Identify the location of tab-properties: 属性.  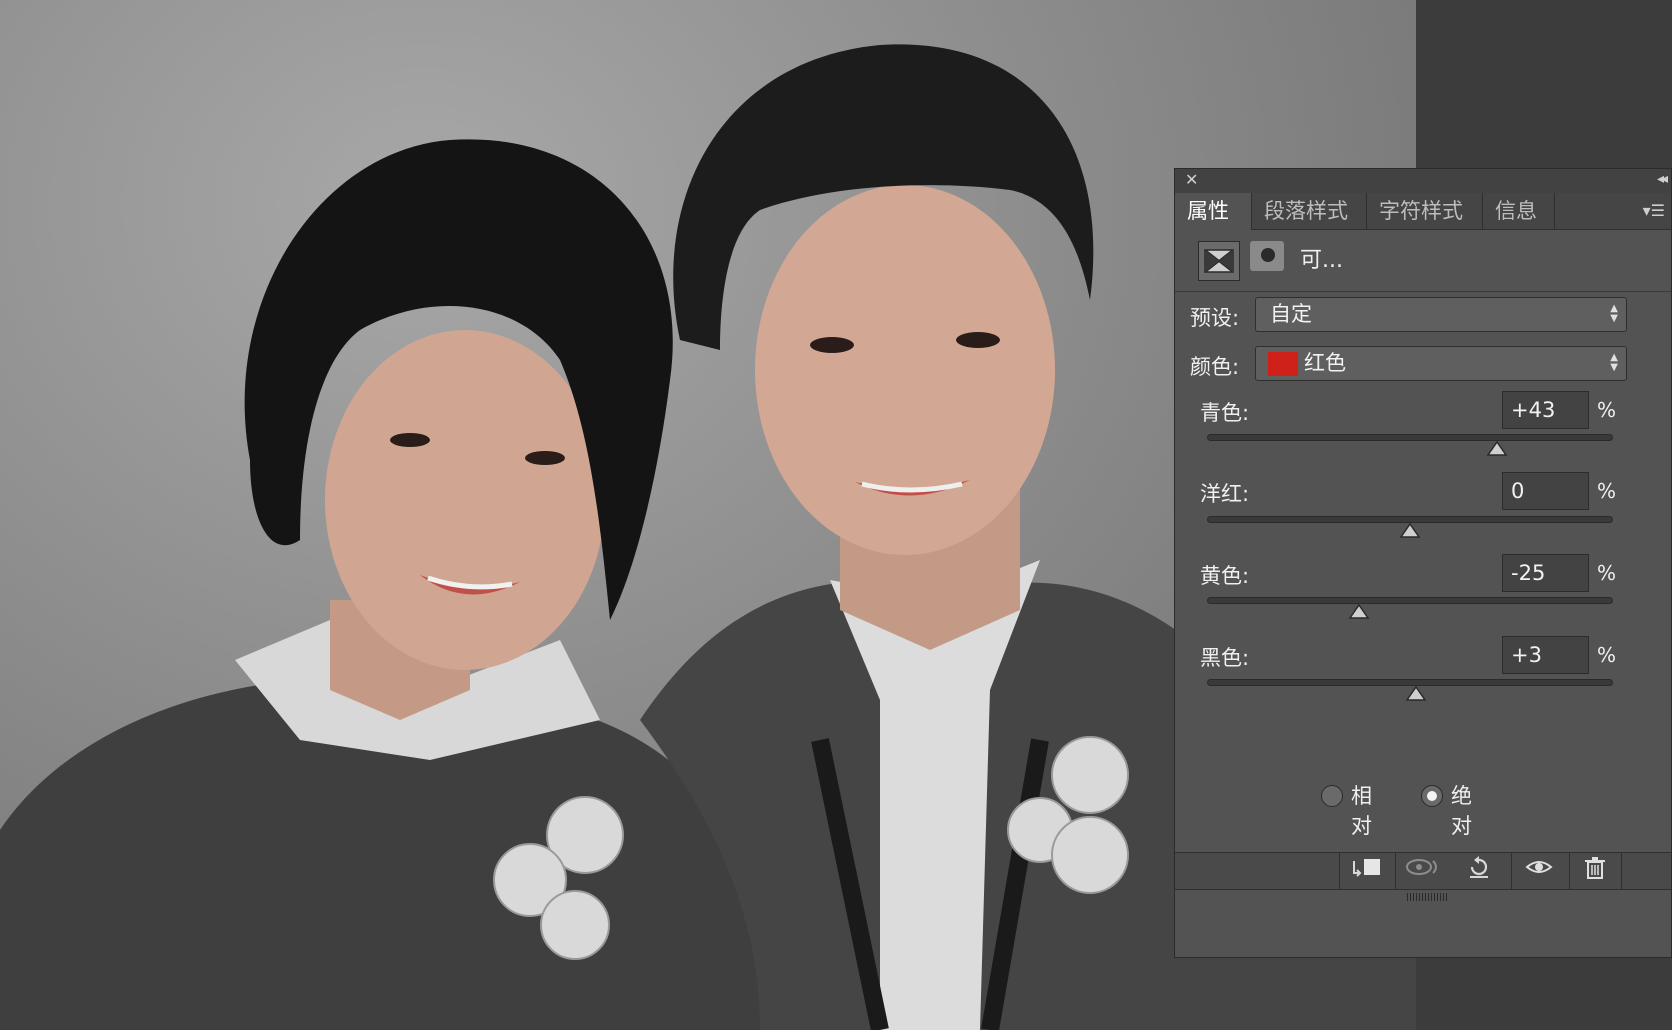
(1213, 211).